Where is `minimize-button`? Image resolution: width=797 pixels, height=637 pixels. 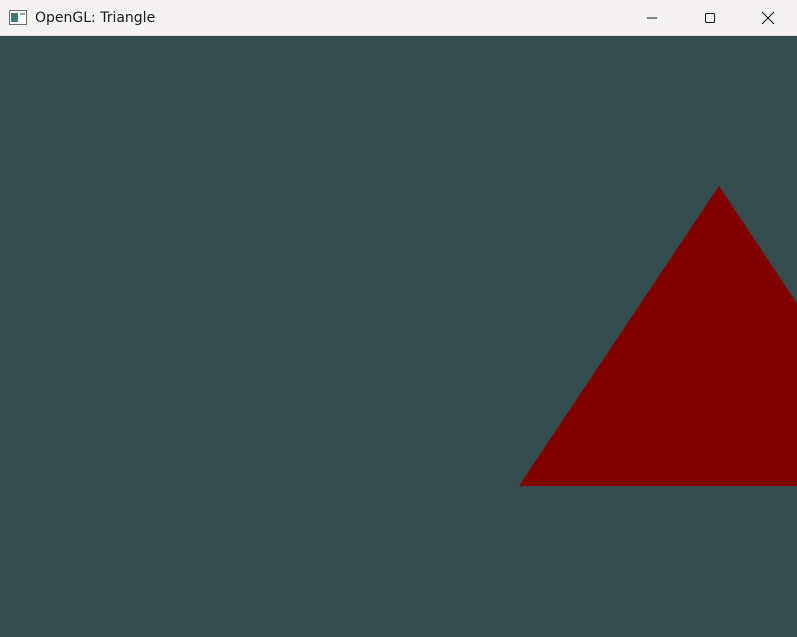
minimize-button is located at coordinates (652, 18).